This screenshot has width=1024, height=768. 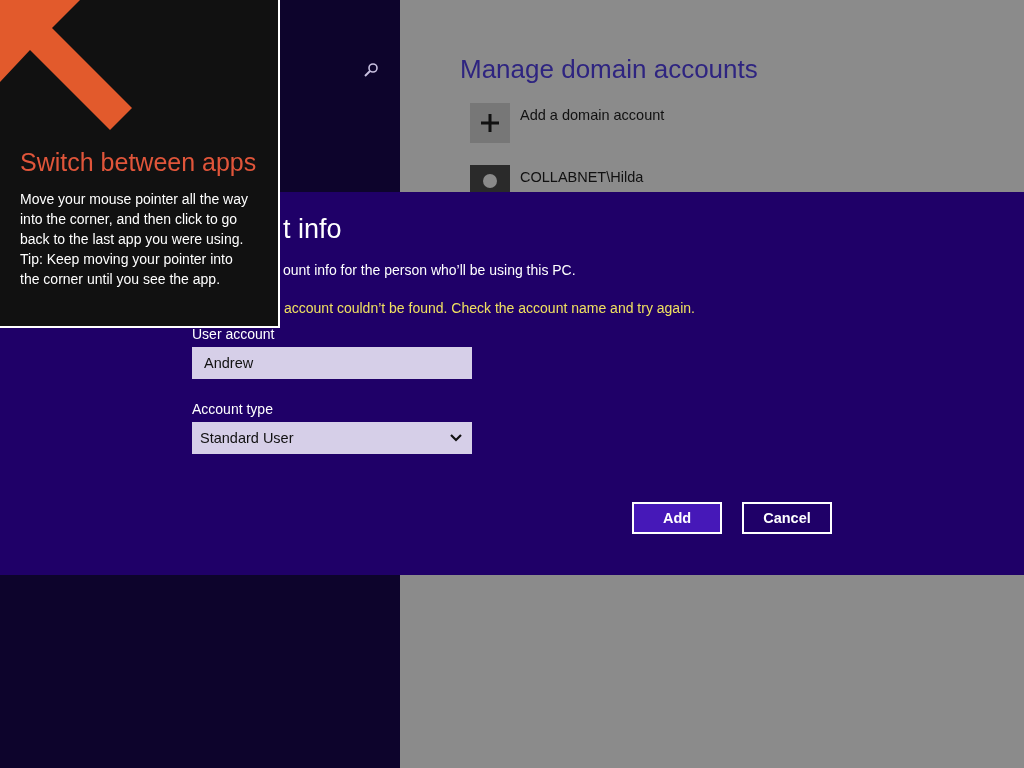 What do you see at coordinates (677, 518) in the screenshot?
I see `dialog-button: Add` at bounding box center [677, 518].